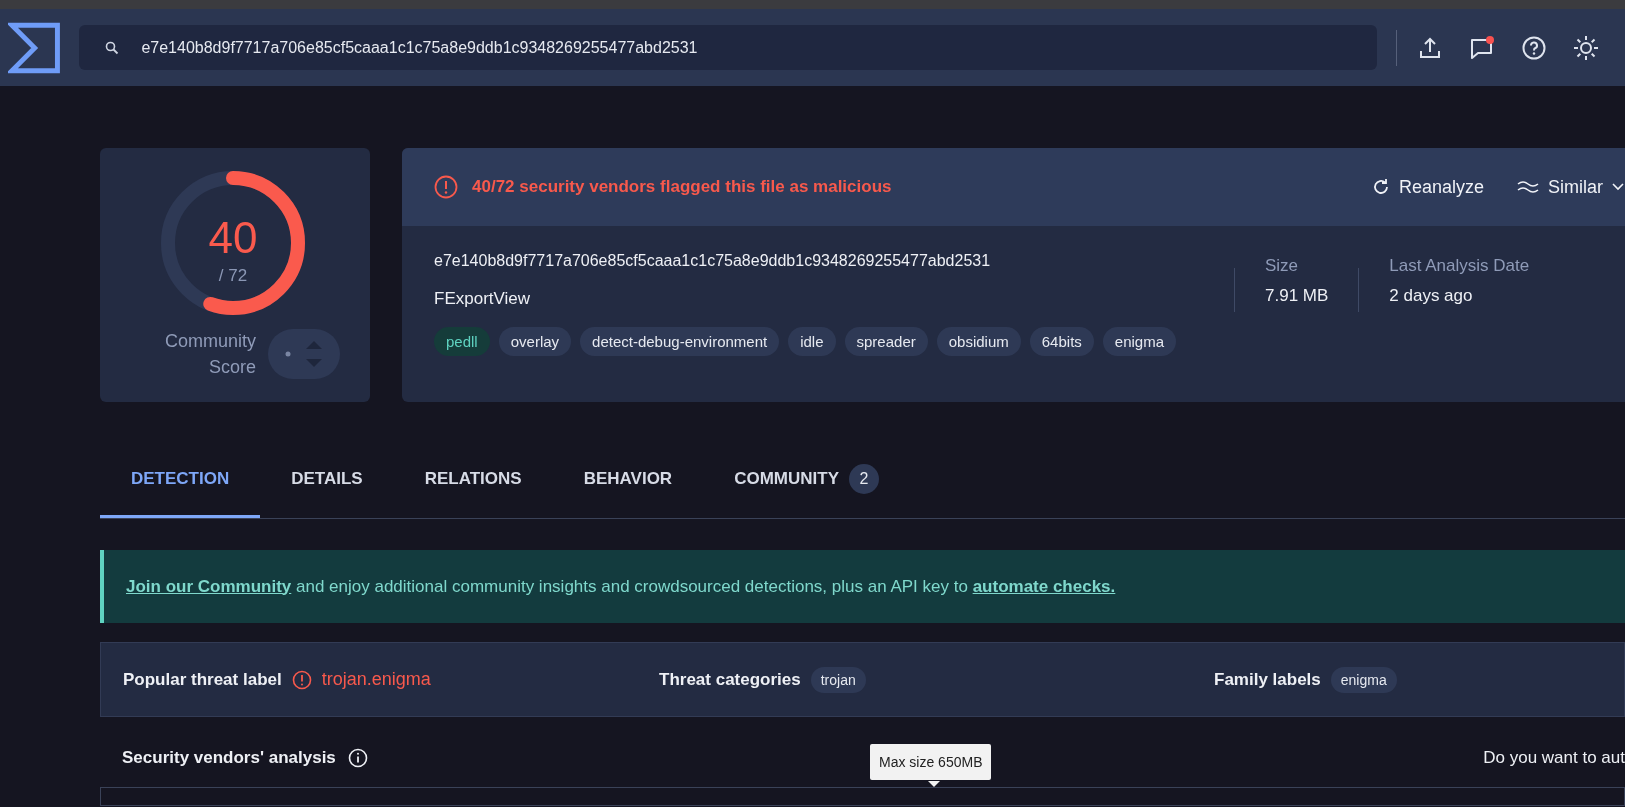 The image size is (1625, 807). What do you see at coordinates (1528, 187) in the screenshot?
I see `wave-icon` at bounding box center [1528, 187].